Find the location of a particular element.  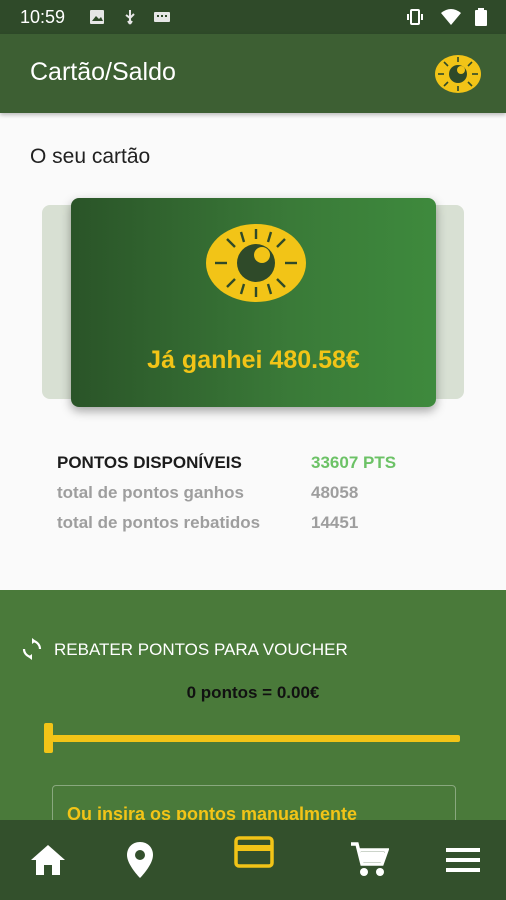

wifi-icon is located at coordinates (451, 17).